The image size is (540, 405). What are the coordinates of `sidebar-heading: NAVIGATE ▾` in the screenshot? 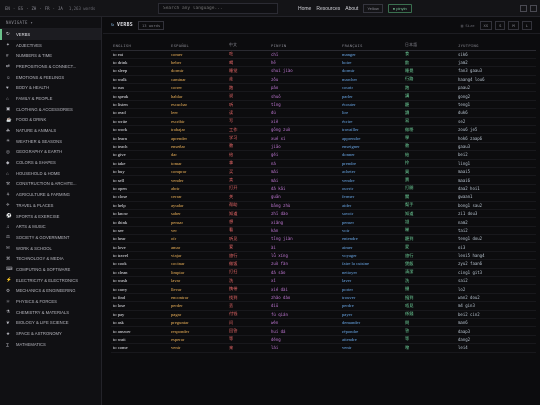 It's located at (50, 23).